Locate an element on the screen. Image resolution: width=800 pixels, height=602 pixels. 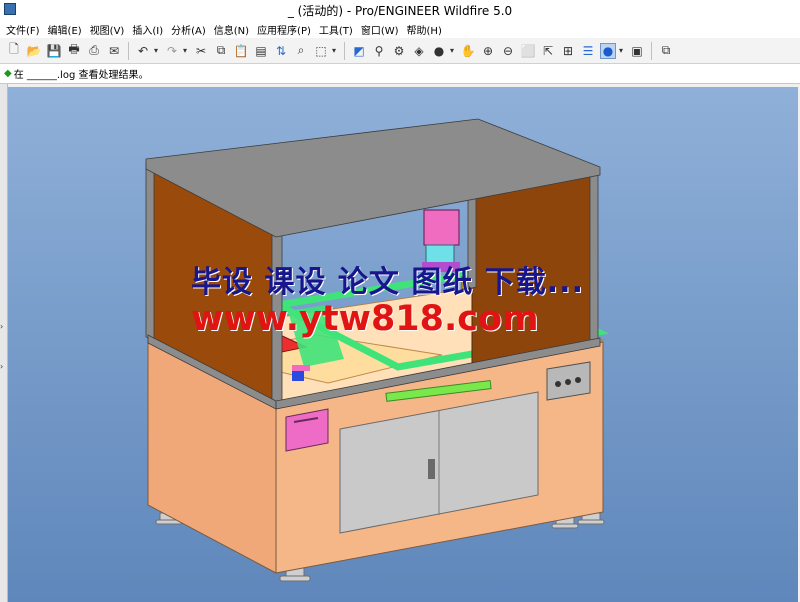
window-icon: ⧉ is located at coordinates (666, 51).